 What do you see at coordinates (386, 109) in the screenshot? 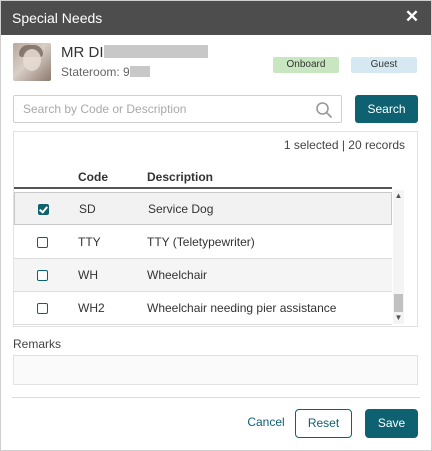
I see `search-button: Search` at bounding box center [386, 109].